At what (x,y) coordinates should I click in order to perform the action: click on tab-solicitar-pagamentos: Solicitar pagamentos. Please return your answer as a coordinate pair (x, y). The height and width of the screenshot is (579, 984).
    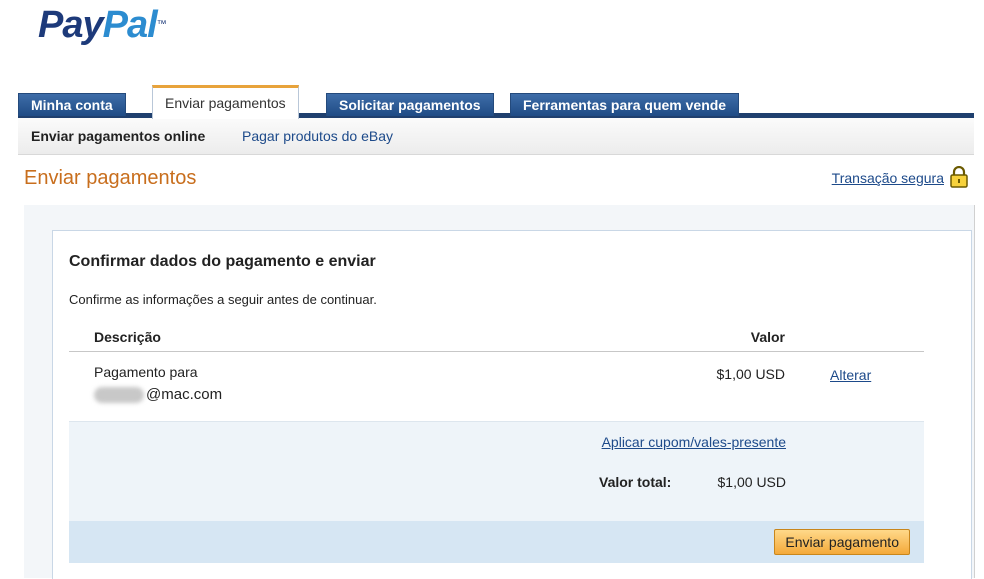
    Looking at the image, I should click on (410, 104).